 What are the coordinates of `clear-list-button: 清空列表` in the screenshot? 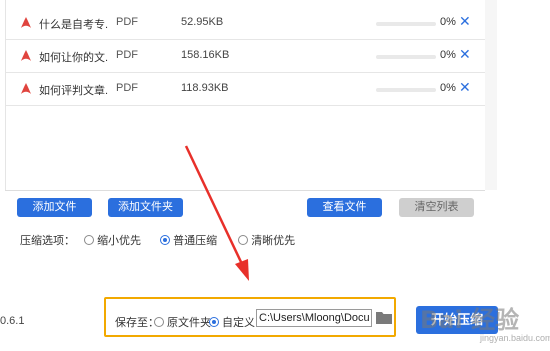 It's located at (436, 207).